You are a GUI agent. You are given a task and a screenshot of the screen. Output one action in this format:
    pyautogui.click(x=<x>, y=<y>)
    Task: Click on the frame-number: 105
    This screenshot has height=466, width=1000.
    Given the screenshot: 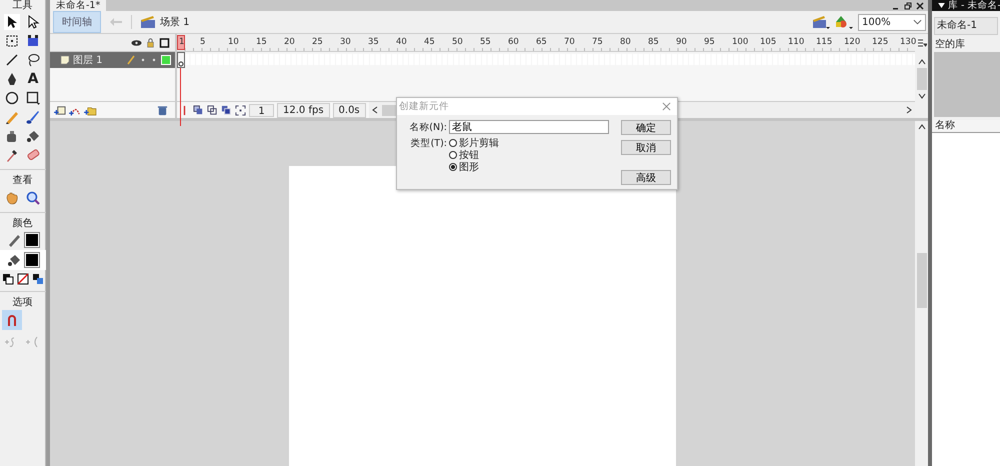 What is the action you would take?
    pyautogui.click(x=768, y=42)
    